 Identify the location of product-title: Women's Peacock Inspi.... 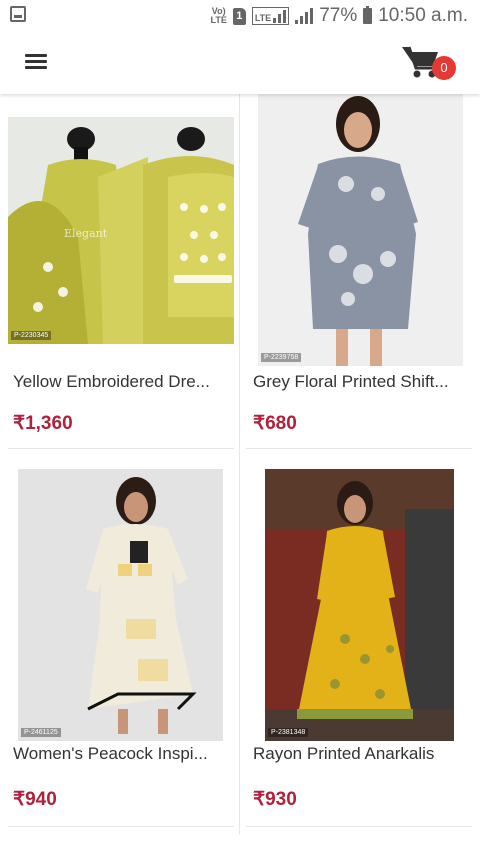
(110, 753).